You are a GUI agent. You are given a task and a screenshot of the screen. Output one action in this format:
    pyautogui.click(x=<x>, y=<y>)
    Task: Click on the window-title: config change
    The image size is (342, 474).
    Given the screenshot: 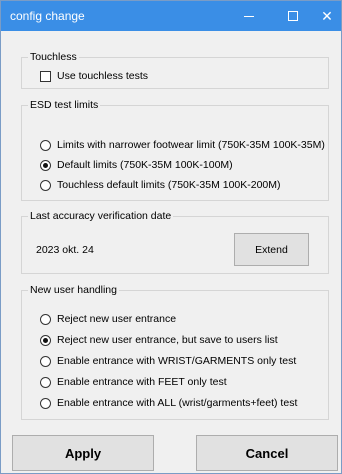 What is the action you would take?
    pyautogui.click(x=47, y=16)
    